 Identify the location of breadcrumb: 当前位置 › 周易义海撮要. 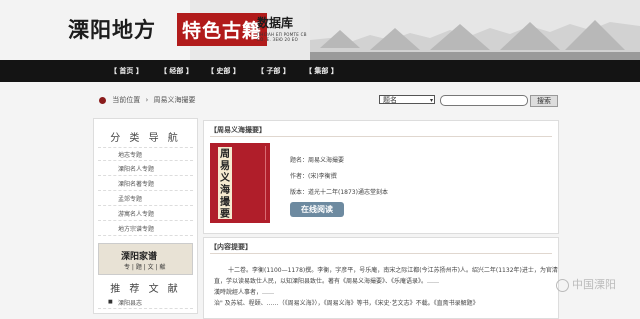
(147, 100).